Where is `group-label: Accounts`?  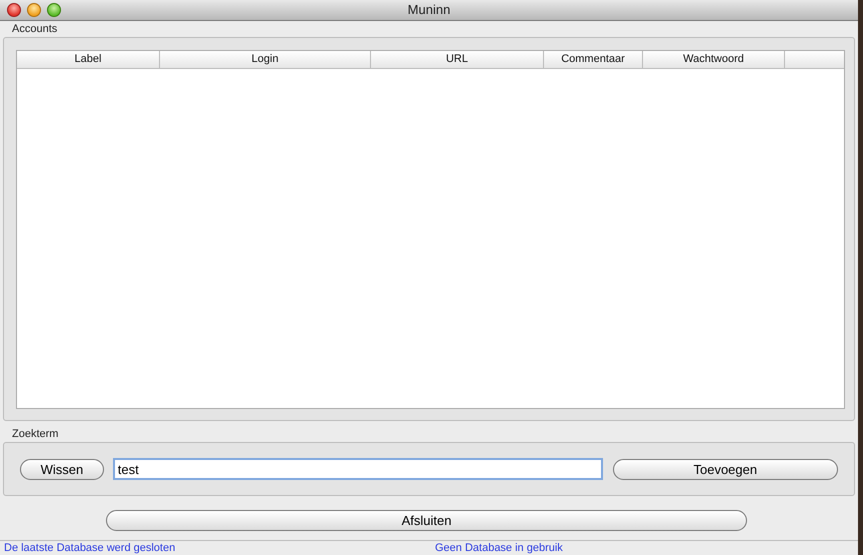
group-label: Accounts is located at coordinates (35, 29).